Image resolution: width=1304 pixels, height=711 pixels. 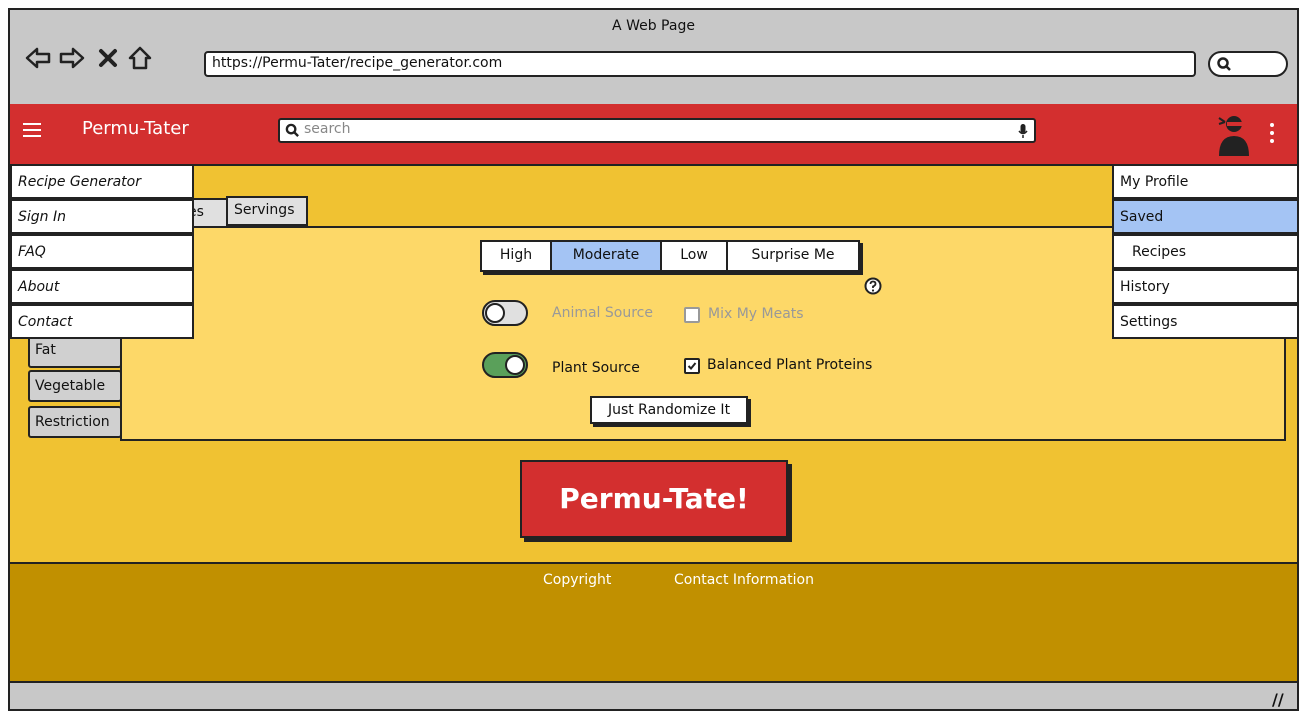 I want to click on app-header: Permu-Tater search, so click(x=653, y=134).